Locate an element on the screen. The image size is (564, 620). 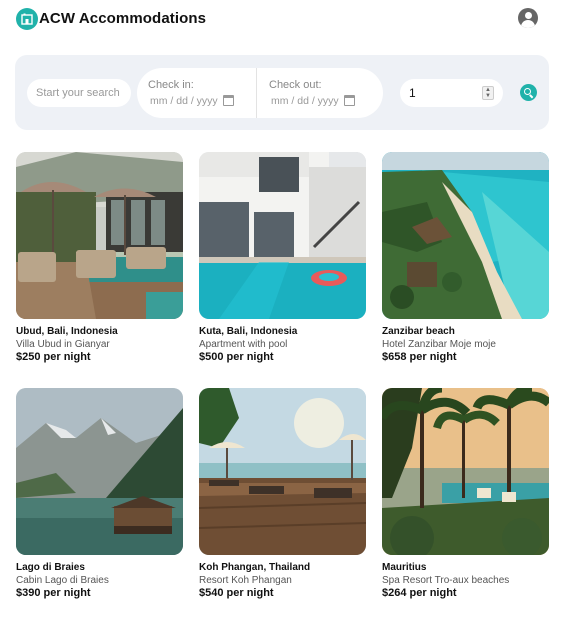
price-amount: $540 is located at coordinates (211, 593).